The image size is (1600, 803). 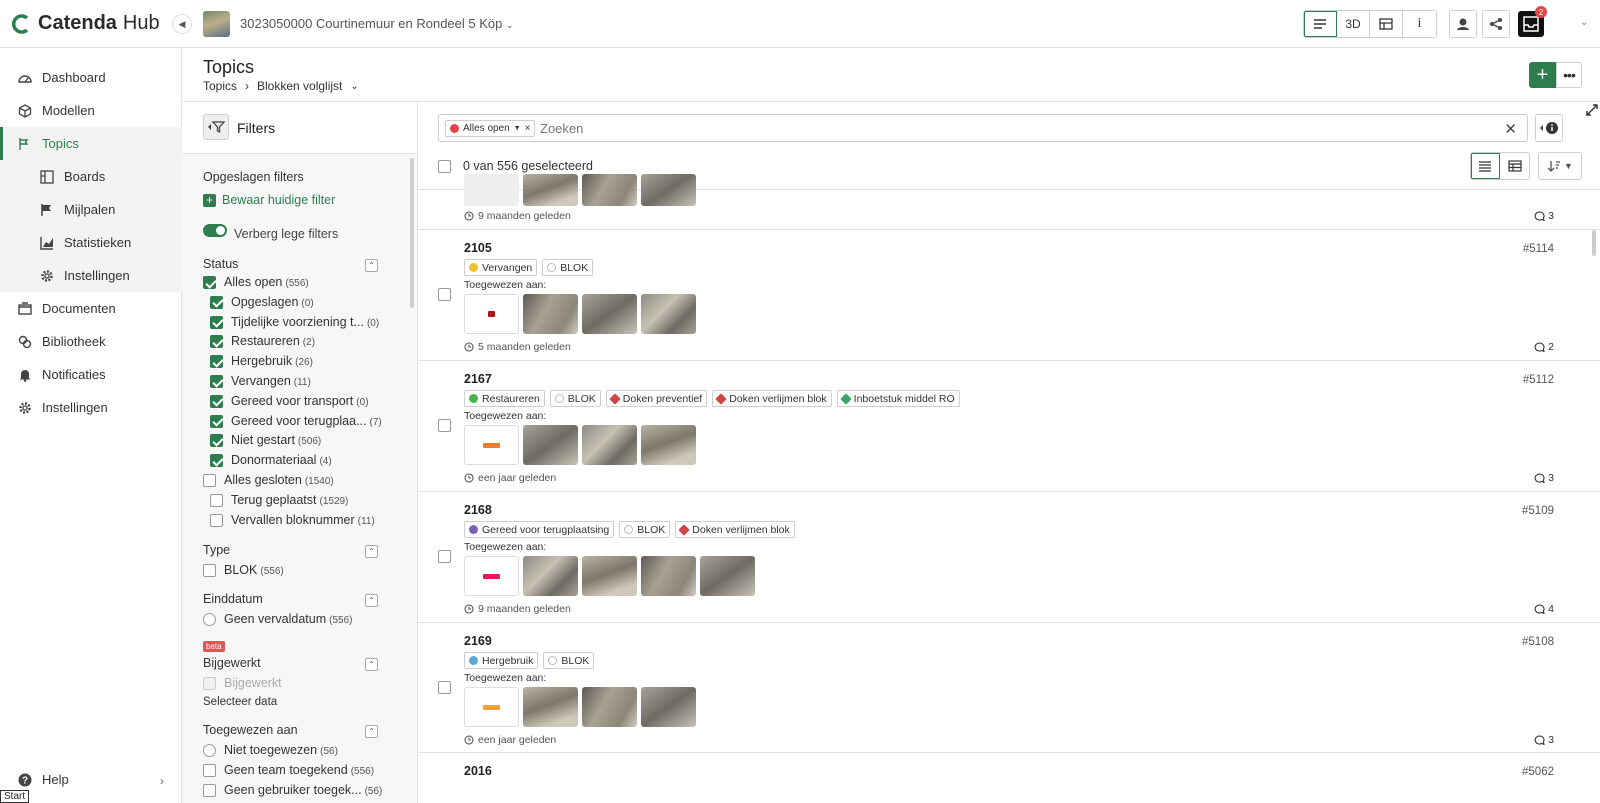 I want to click on topic-row: 9 maanden geleden 3, so click(x=1009, y=202).